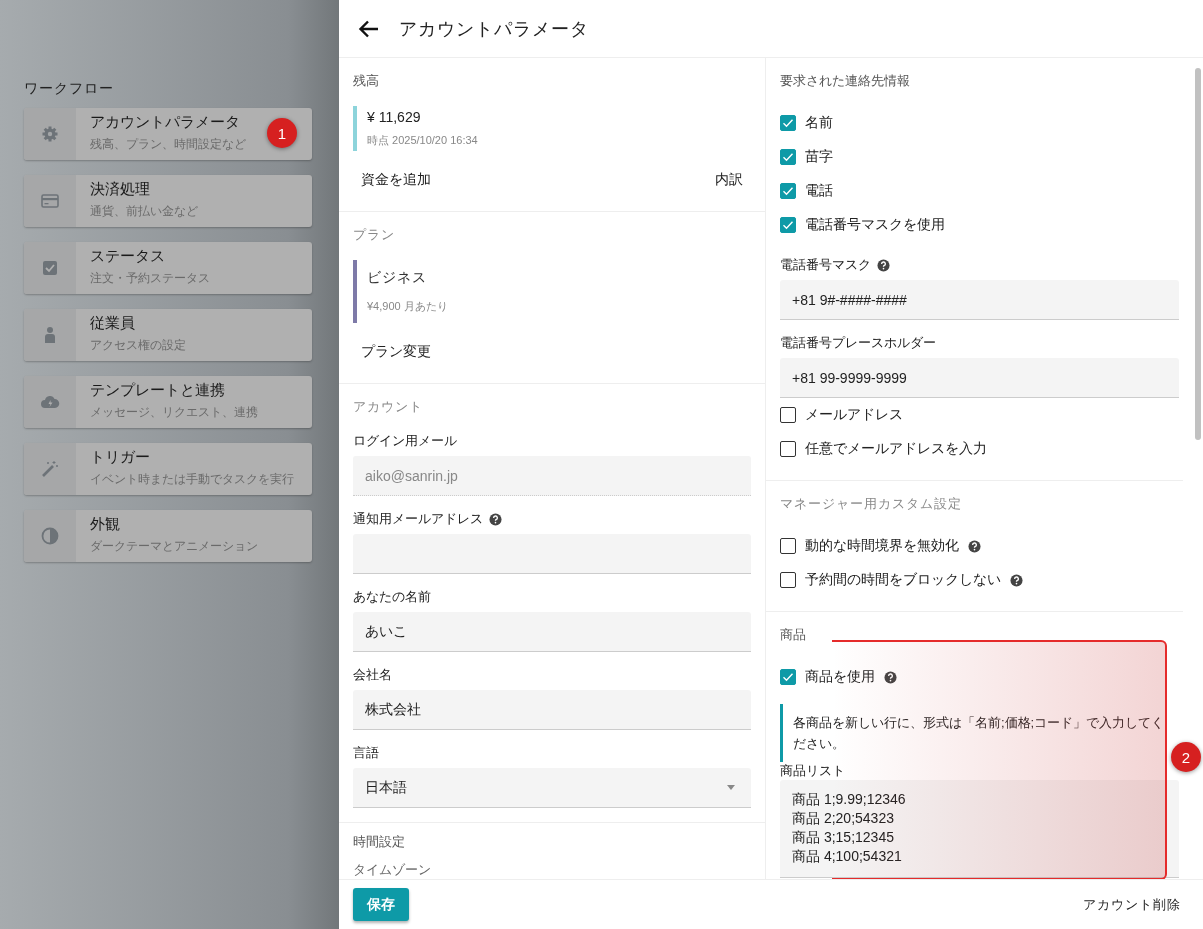  What do you see at coordinates (845, 81) in the screenshot?
I see `section-title: 要求された連絡先情報` at bounding box center [845, 81].